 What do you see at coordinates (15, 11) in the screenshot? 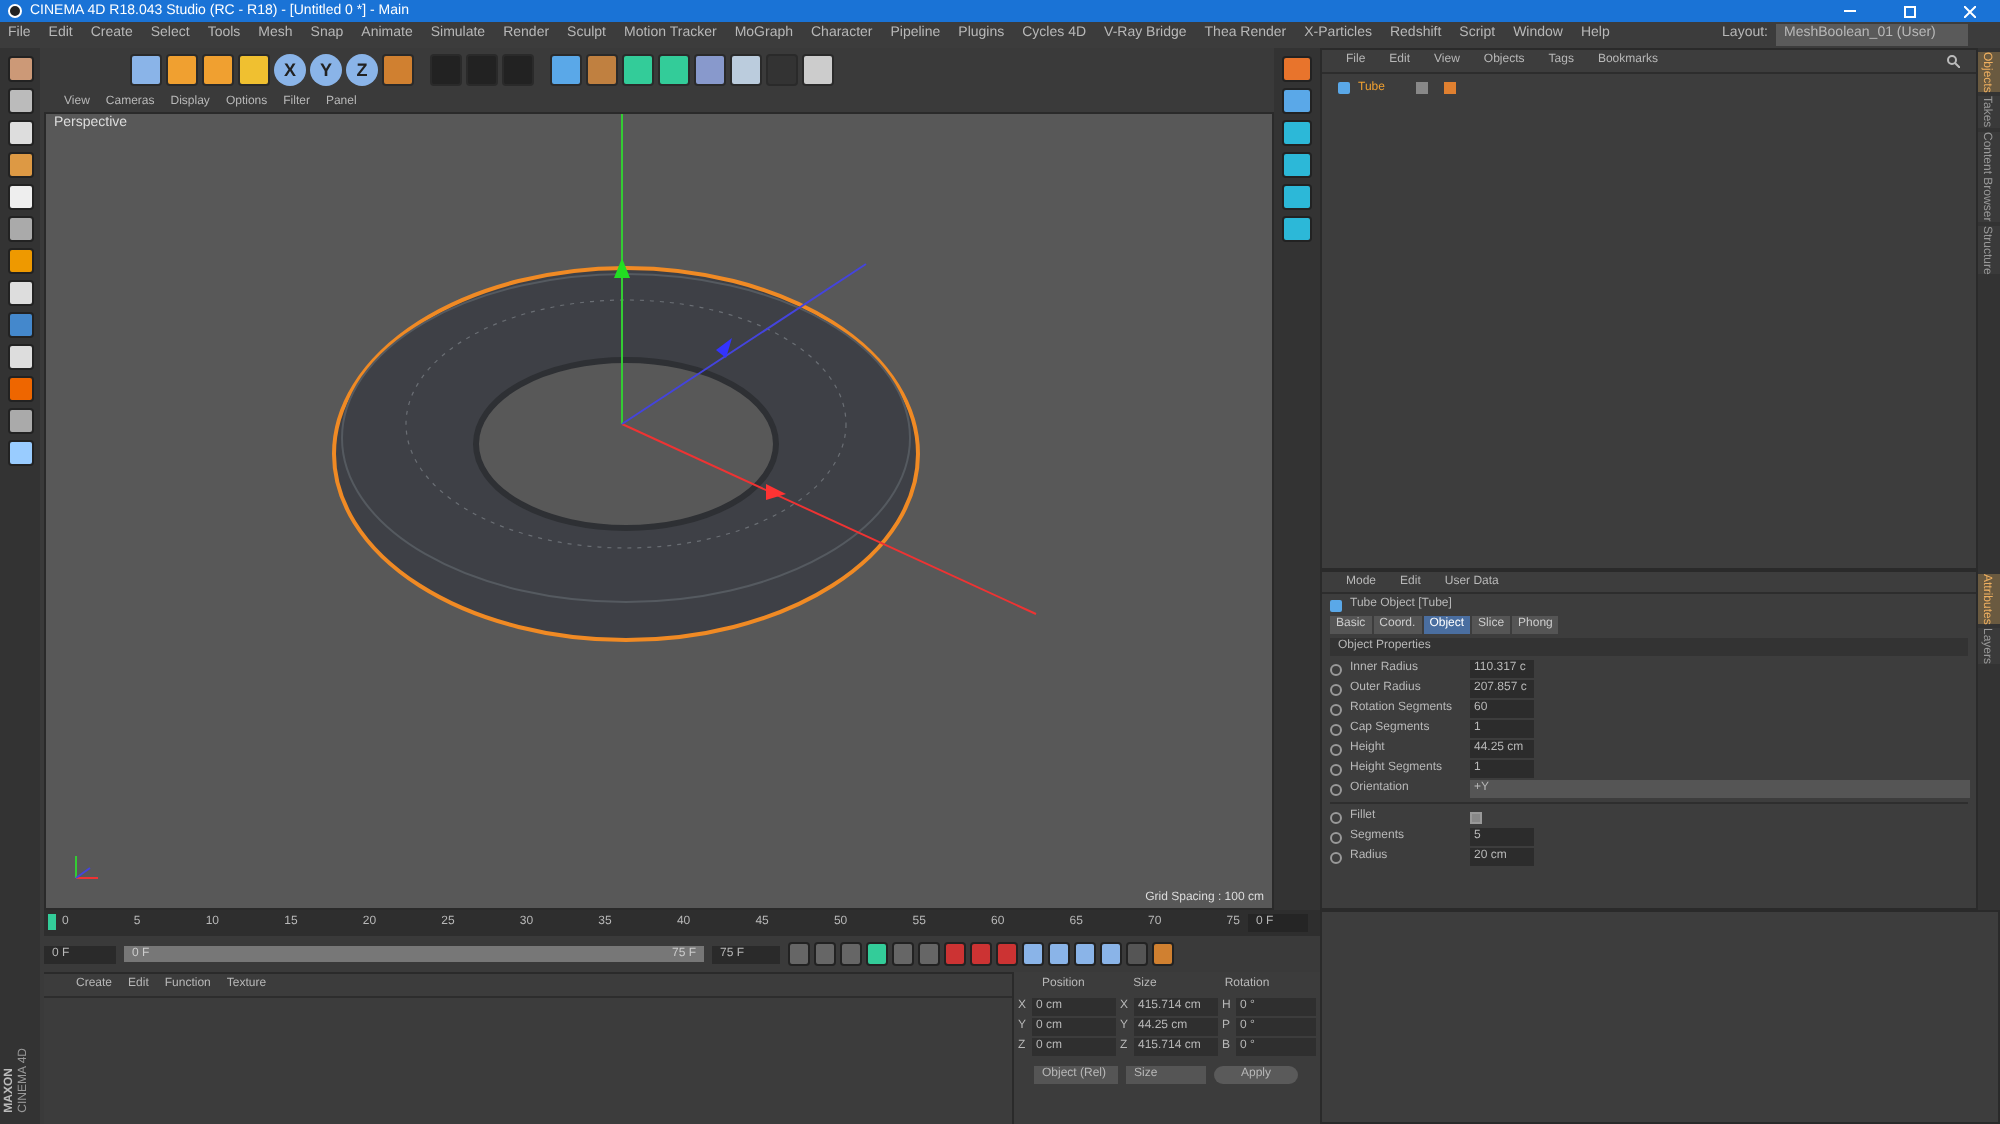
I see `app-icon` at bounding box center [15, 11].